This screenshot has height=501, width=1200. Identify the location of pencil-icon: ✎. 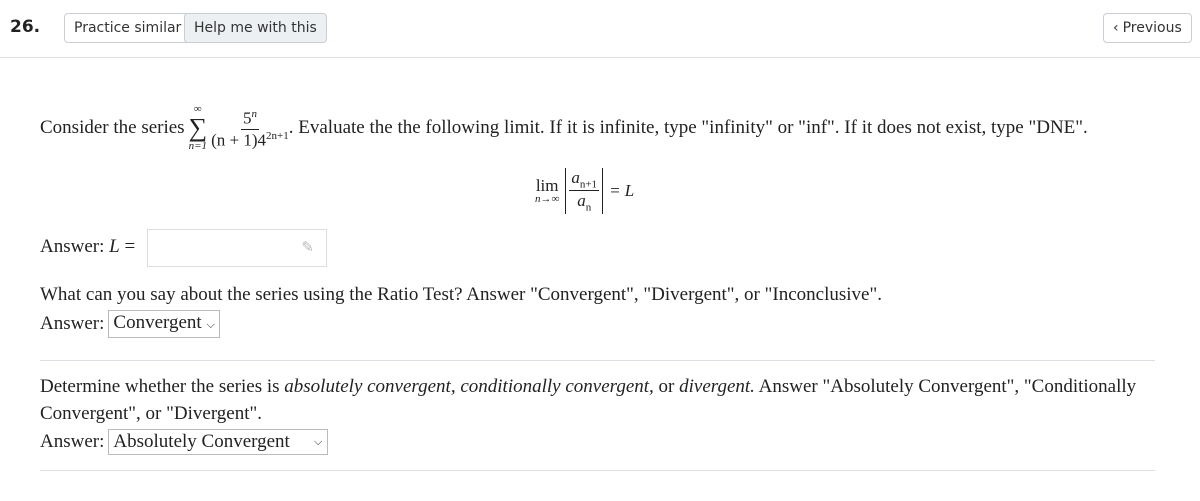
(307, 247).